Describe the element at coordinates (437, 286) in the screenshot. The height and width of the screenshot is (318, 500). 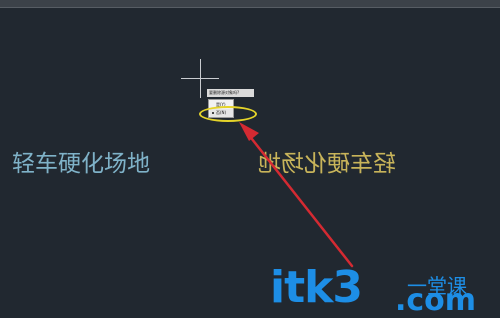
I see `watermark-chinese: 一堂课` at that location.